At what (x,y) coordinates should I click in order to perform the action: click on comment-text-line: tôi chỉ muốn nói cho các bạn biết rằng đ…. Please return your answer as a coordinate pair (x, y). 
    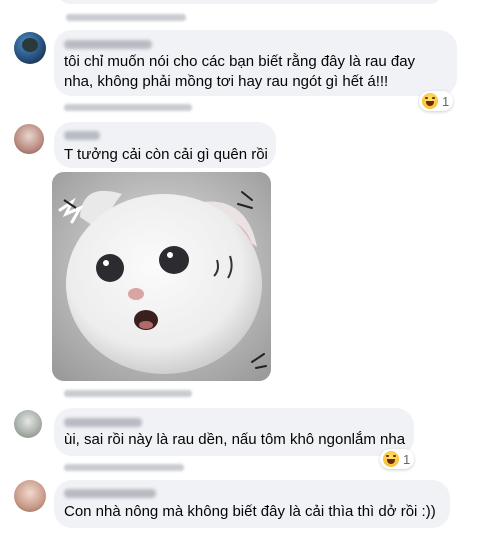
    Looking at the image, I should click on (240, 61).